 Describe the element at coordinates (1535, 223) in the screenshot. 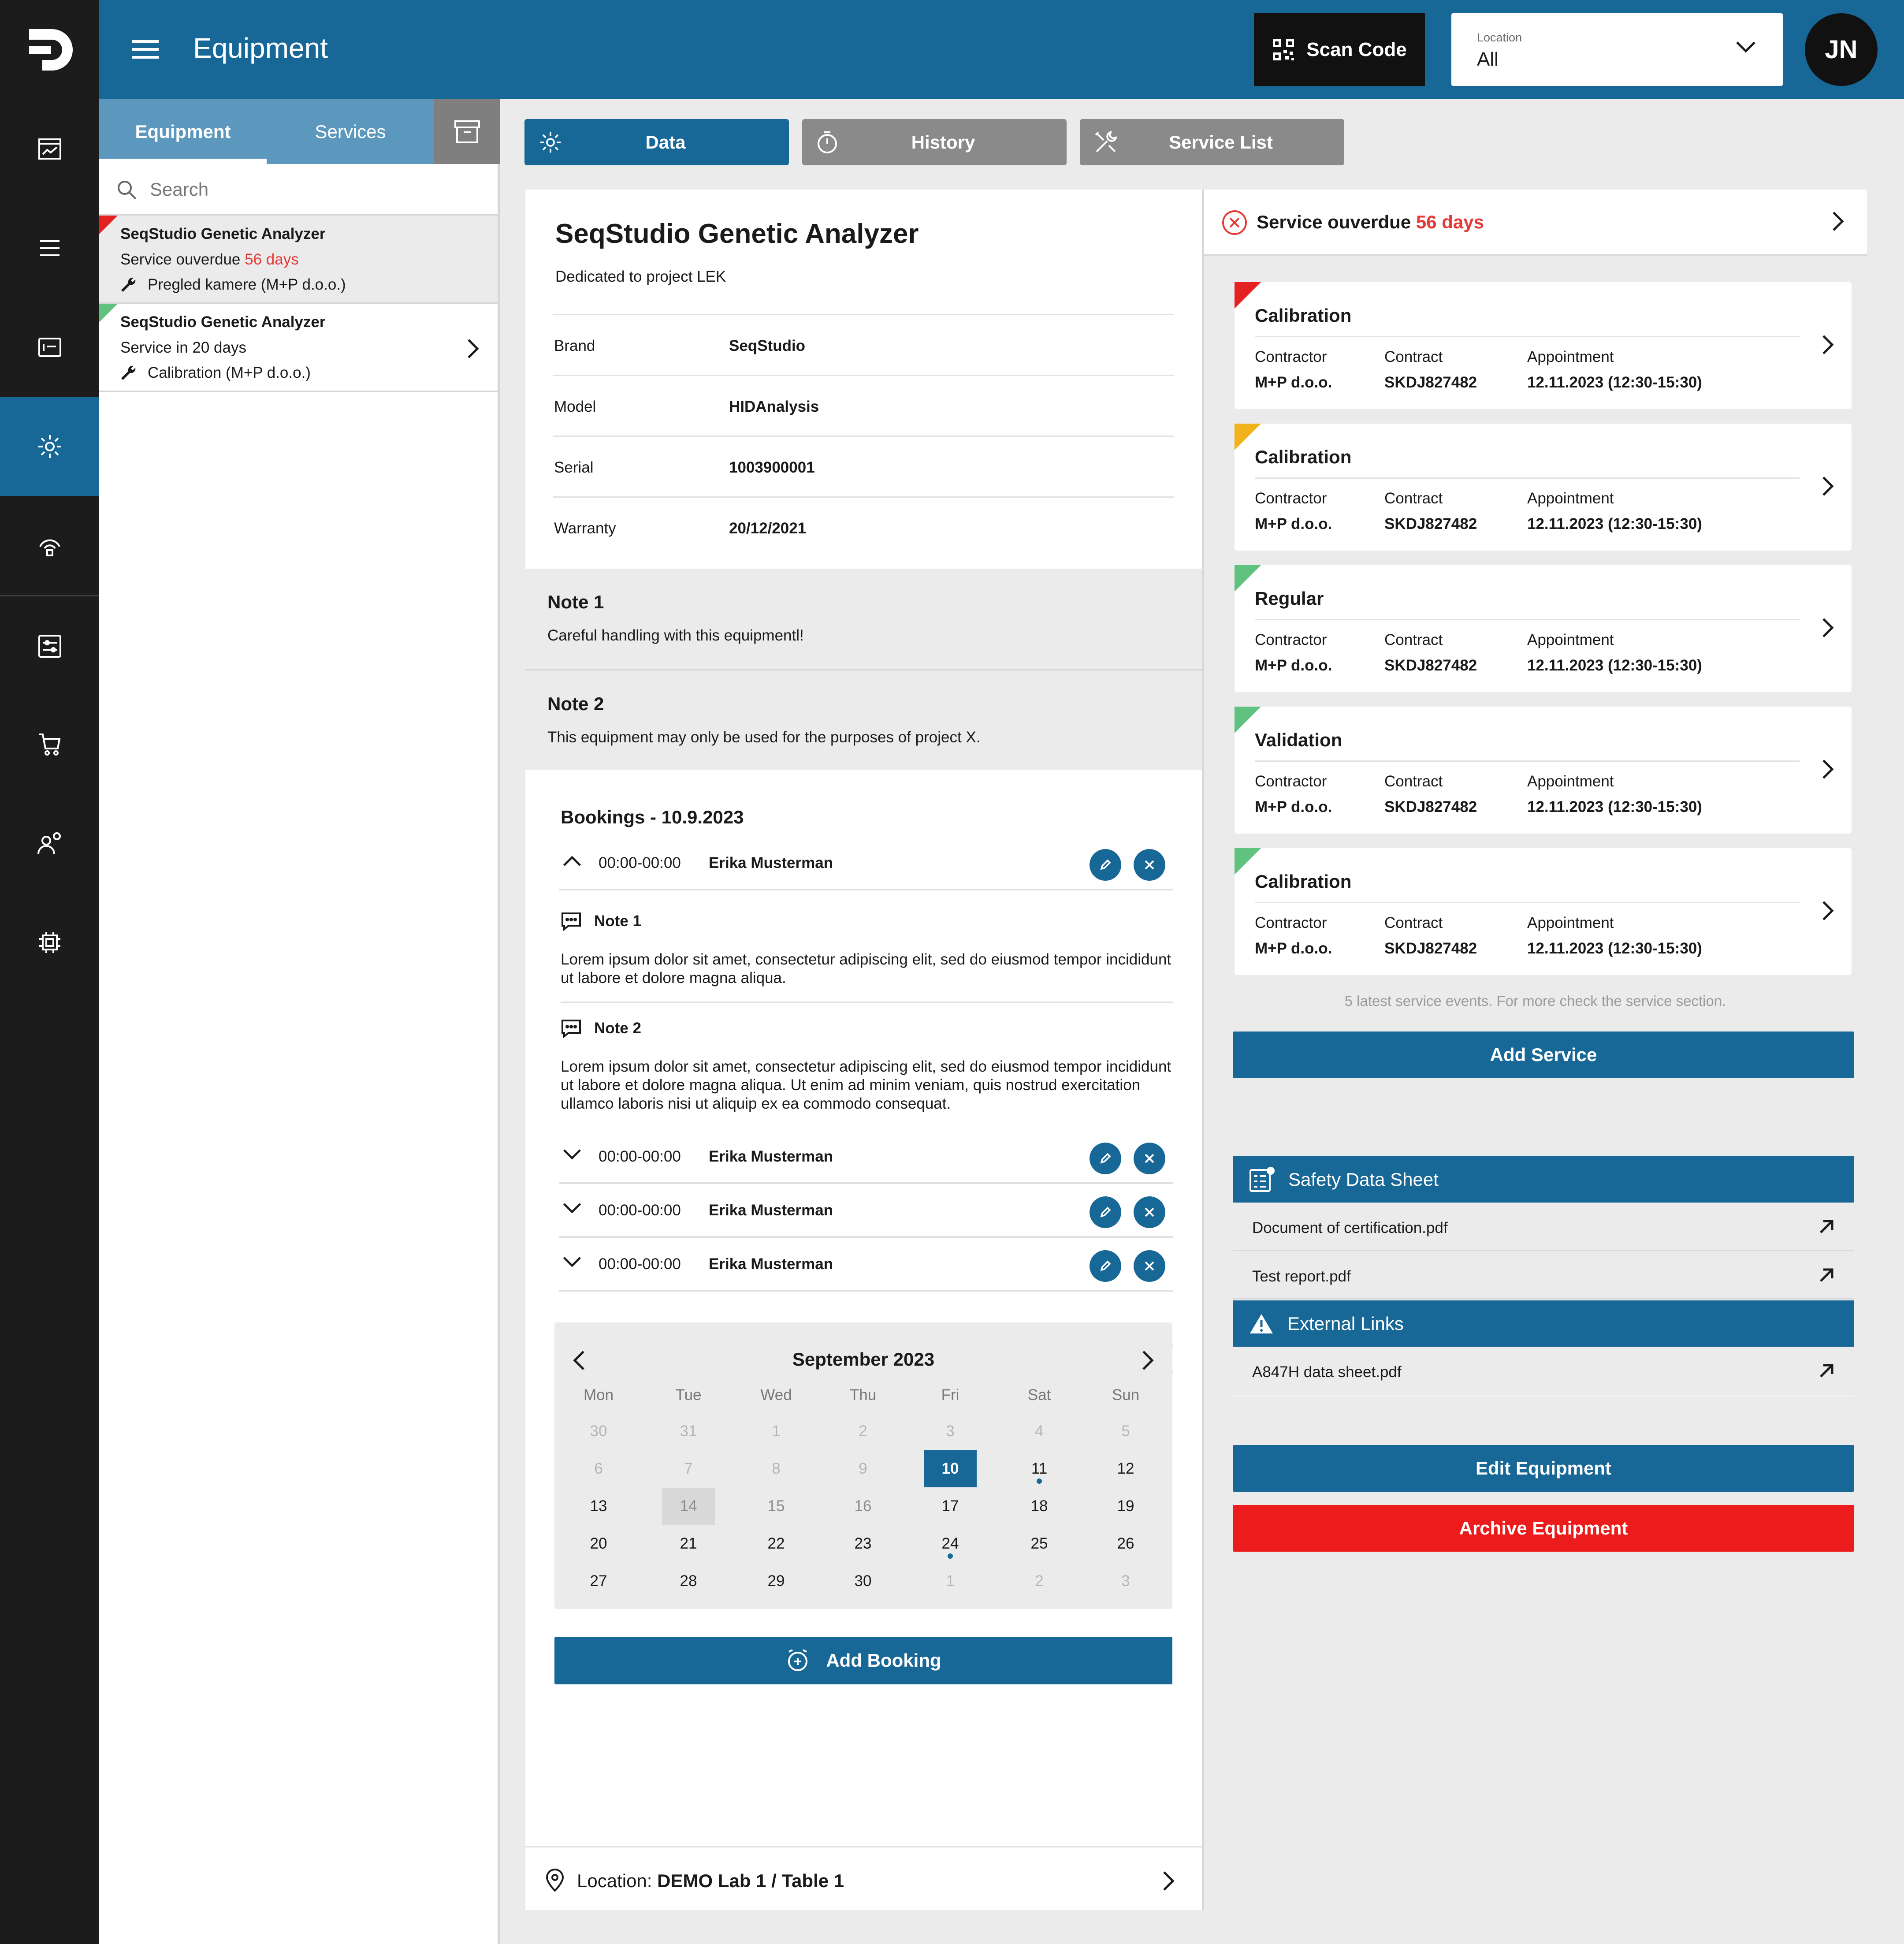

I see `service-overdue-bar: Service ouverdue 56 days` at that location.